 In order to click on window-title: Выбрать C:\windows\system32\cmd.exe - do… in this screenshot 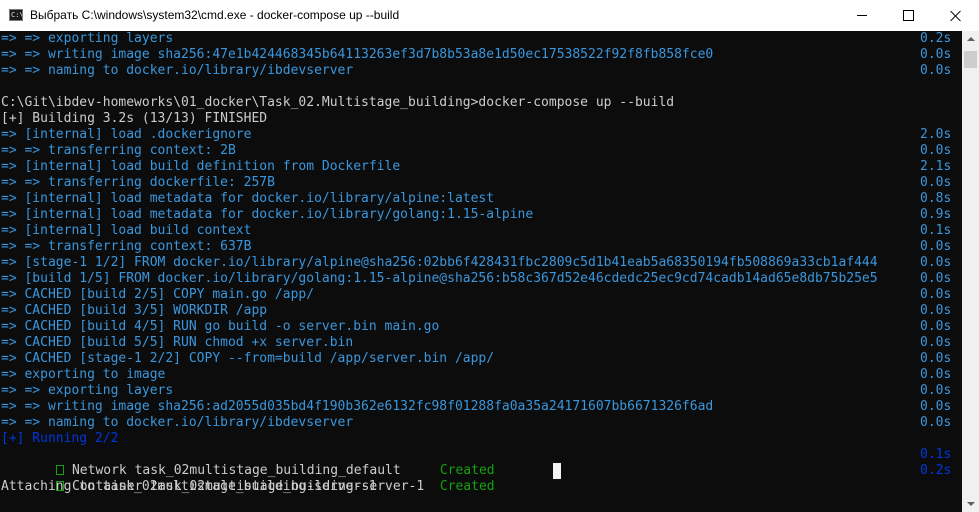, I will do `click(215, 15)`.